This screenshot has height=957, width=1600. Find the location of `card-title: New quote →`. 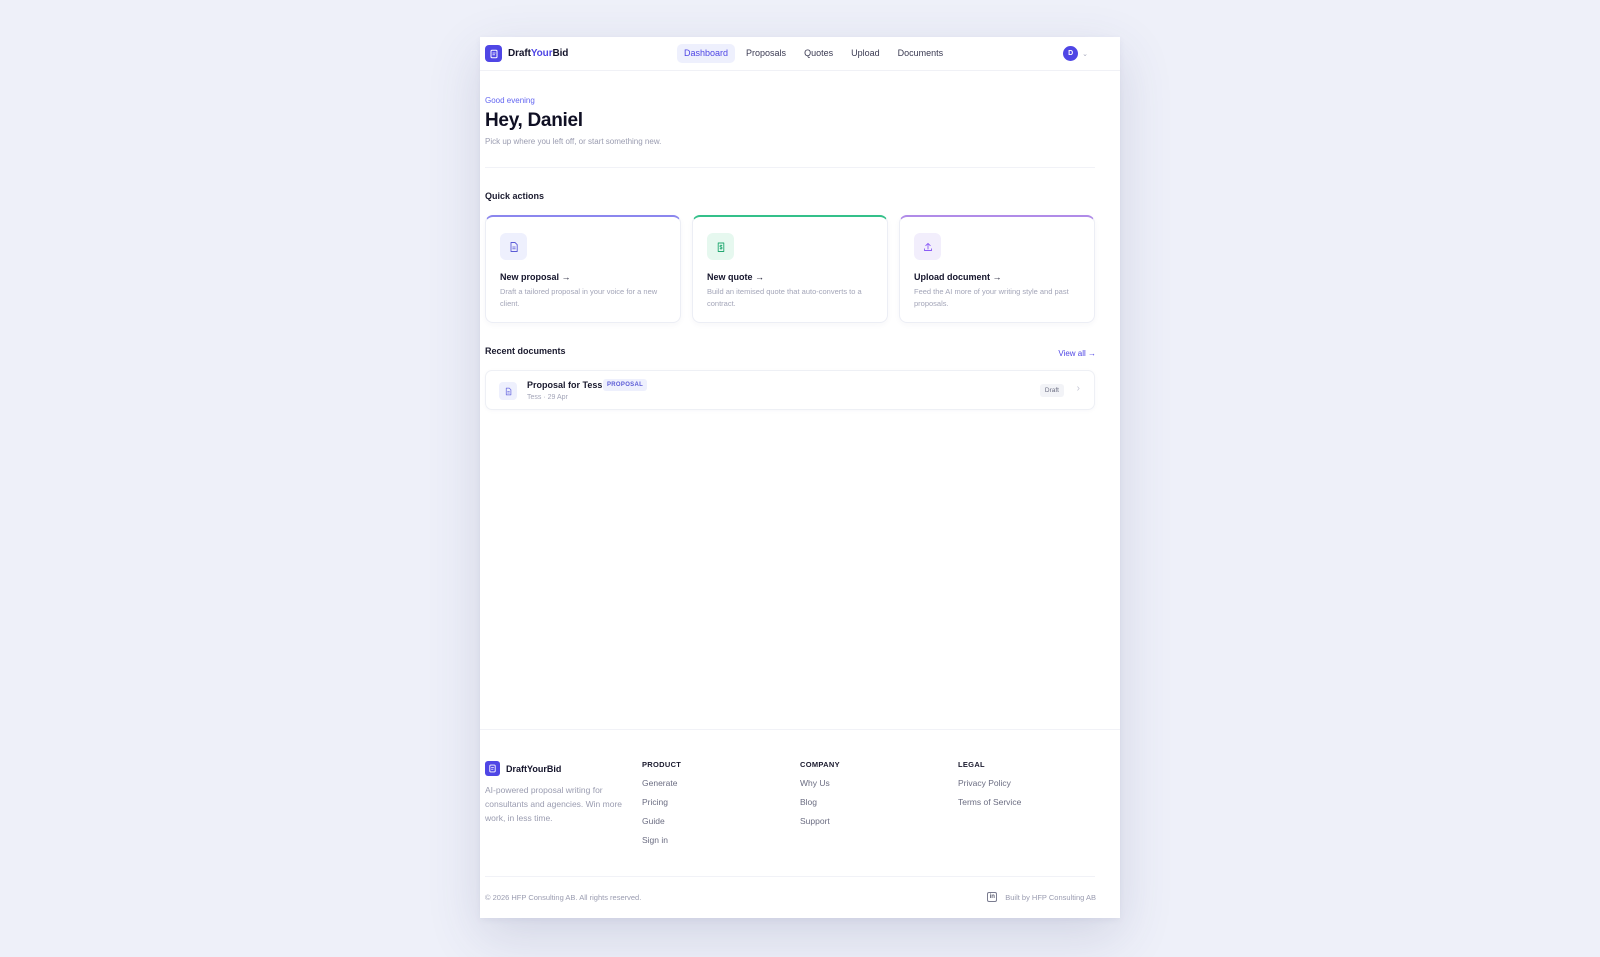

card-title: New quote → is located at coordinates (736, 277).